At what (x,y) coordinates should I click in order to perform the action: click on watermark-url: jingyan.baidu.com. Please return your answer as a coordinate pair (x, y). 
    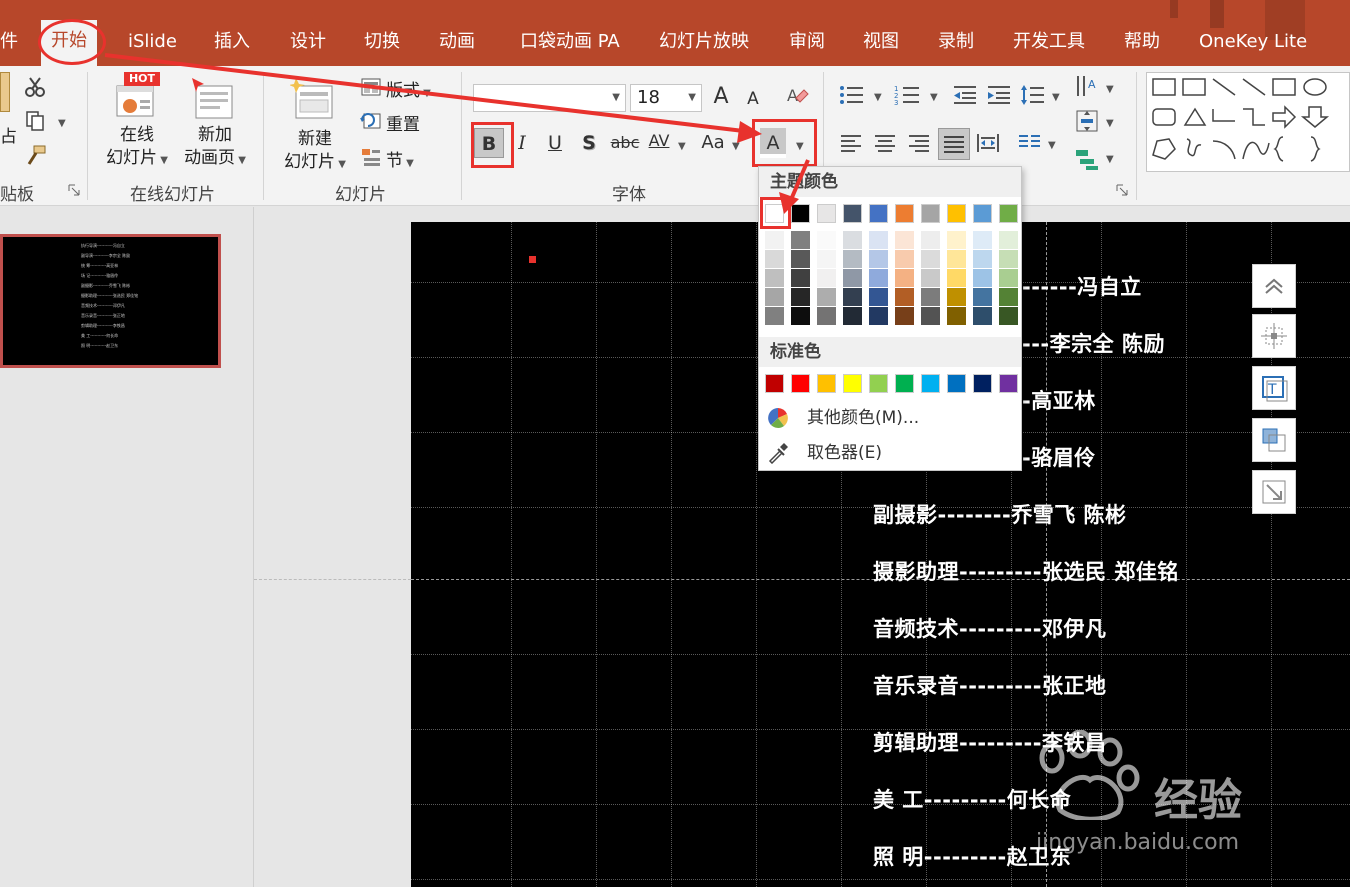
    Looking at the image, I should click on (1138, 842).